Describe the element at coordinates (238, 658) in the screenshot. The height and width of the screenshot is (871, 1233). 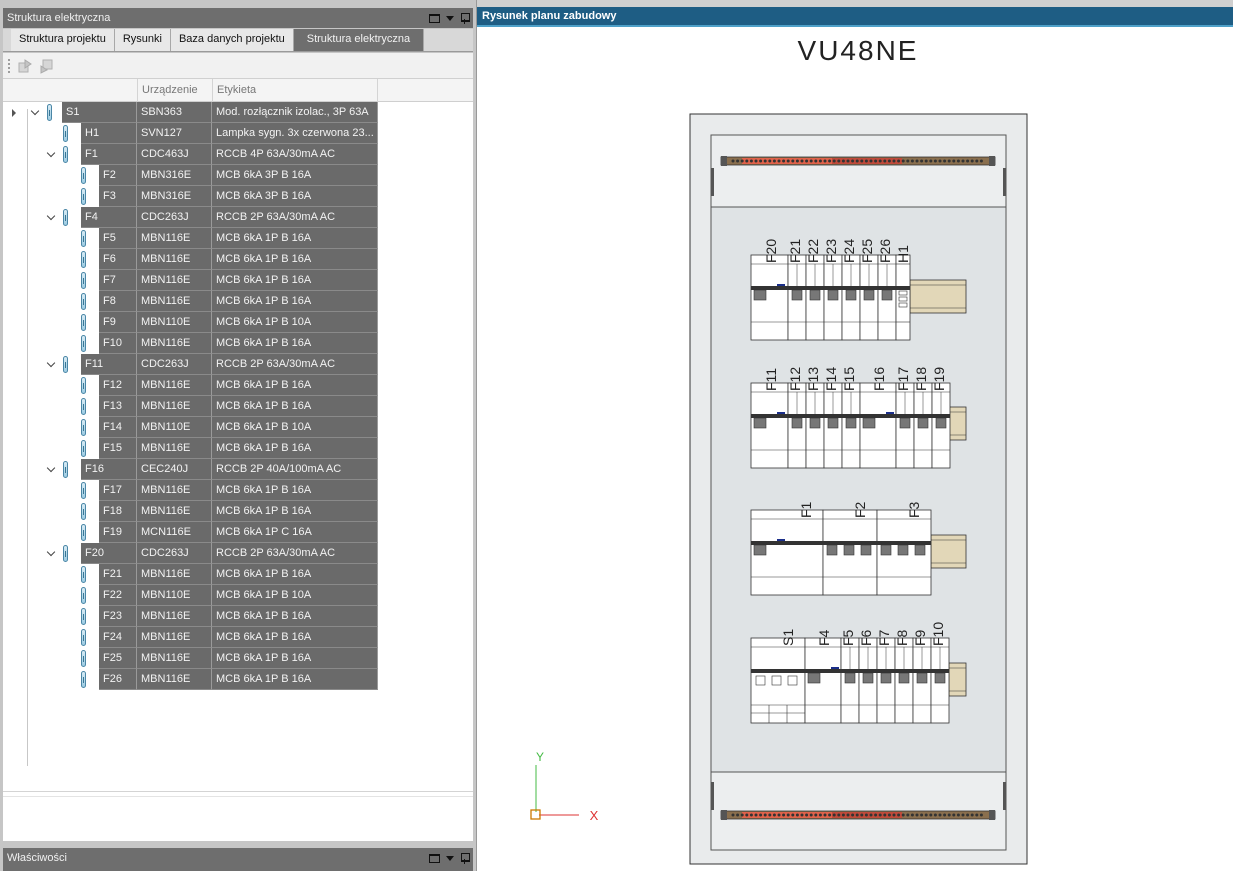
I see `tree-row: F25 MBN116E MCB 6kA 1P B 16A` at that location.